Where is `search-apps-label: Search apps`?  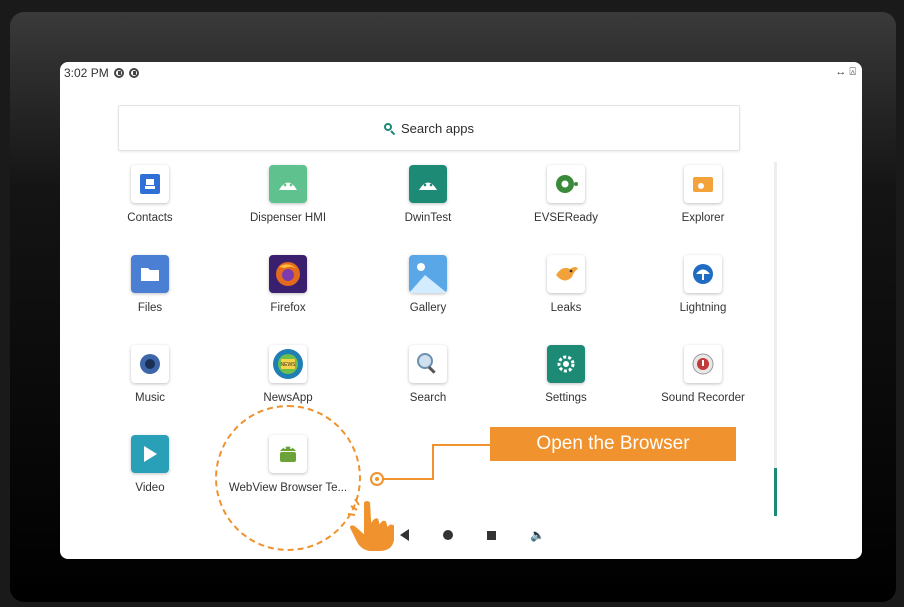 search-apps-label: Search apps is located at coordinates (437, 128).